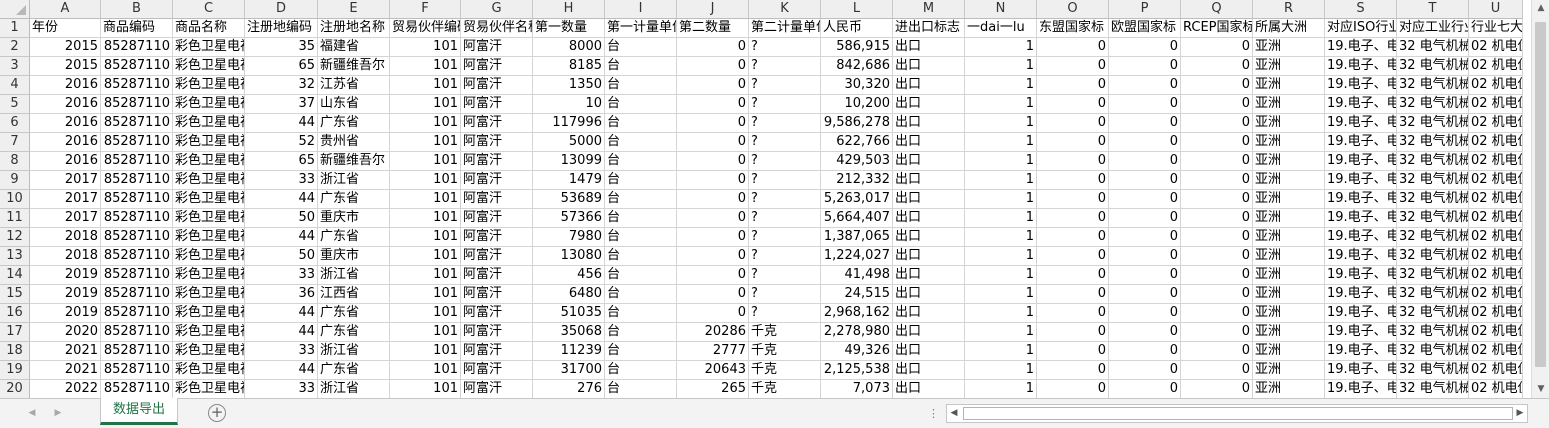 This screenshot has height=428, width=1549. I want to click on table-cell: 57366, so click(569, 218).